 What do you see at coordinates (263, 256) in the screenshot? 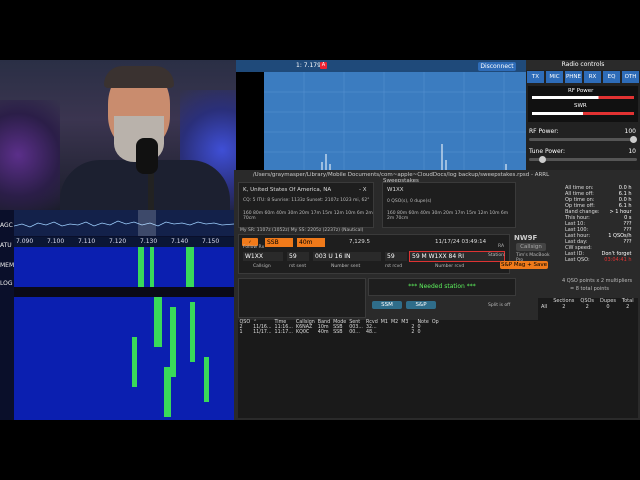
I see `callsign-field: W1XX` at bounding box center [263, 256].